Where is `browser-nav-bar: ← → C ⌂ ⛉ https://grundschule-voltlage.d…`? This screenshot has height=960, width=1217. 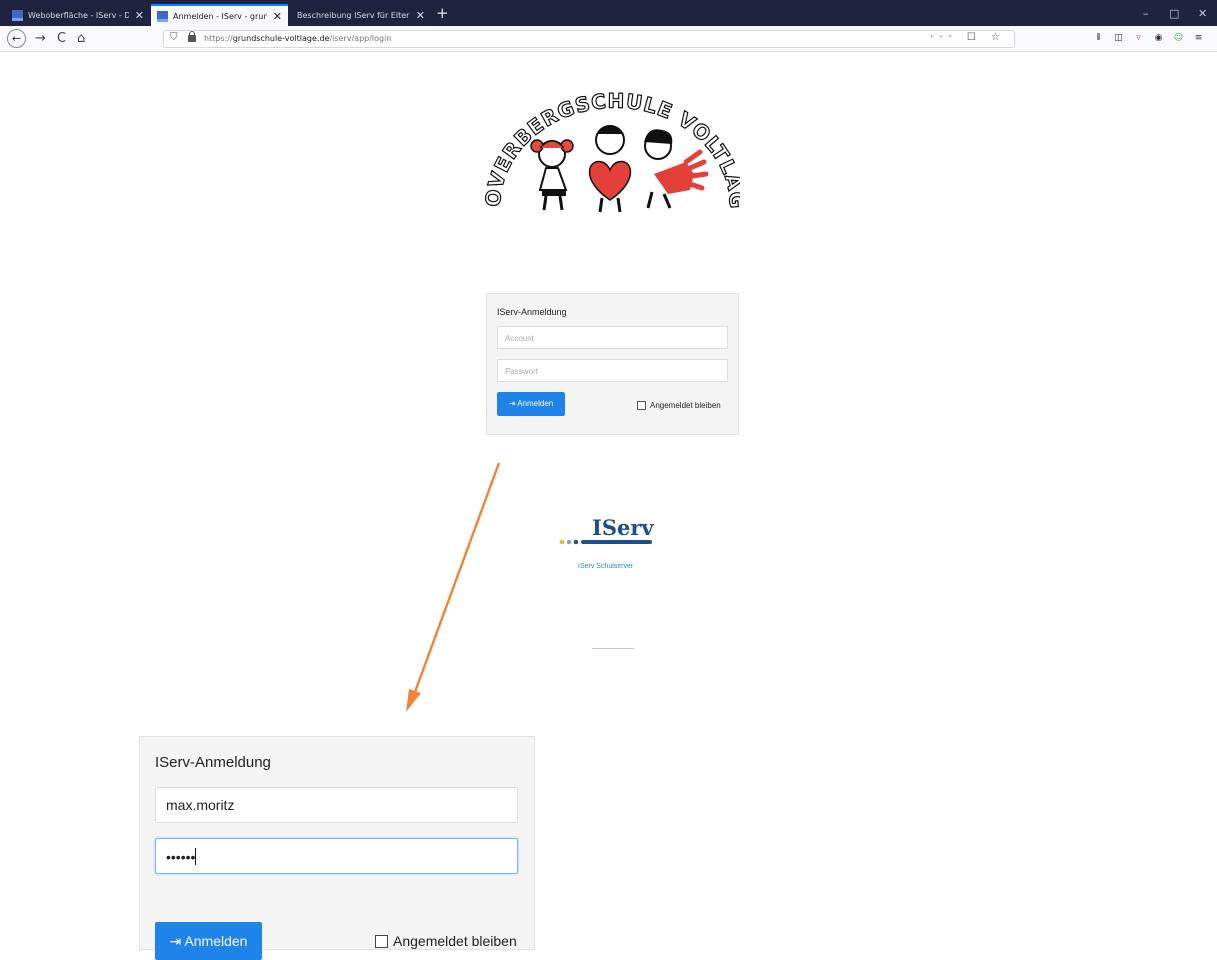 browser-nav-bar: ← → C ⌂ ⛉ https://grundschule-voltlage.d… is located at coordinates (608, 39).